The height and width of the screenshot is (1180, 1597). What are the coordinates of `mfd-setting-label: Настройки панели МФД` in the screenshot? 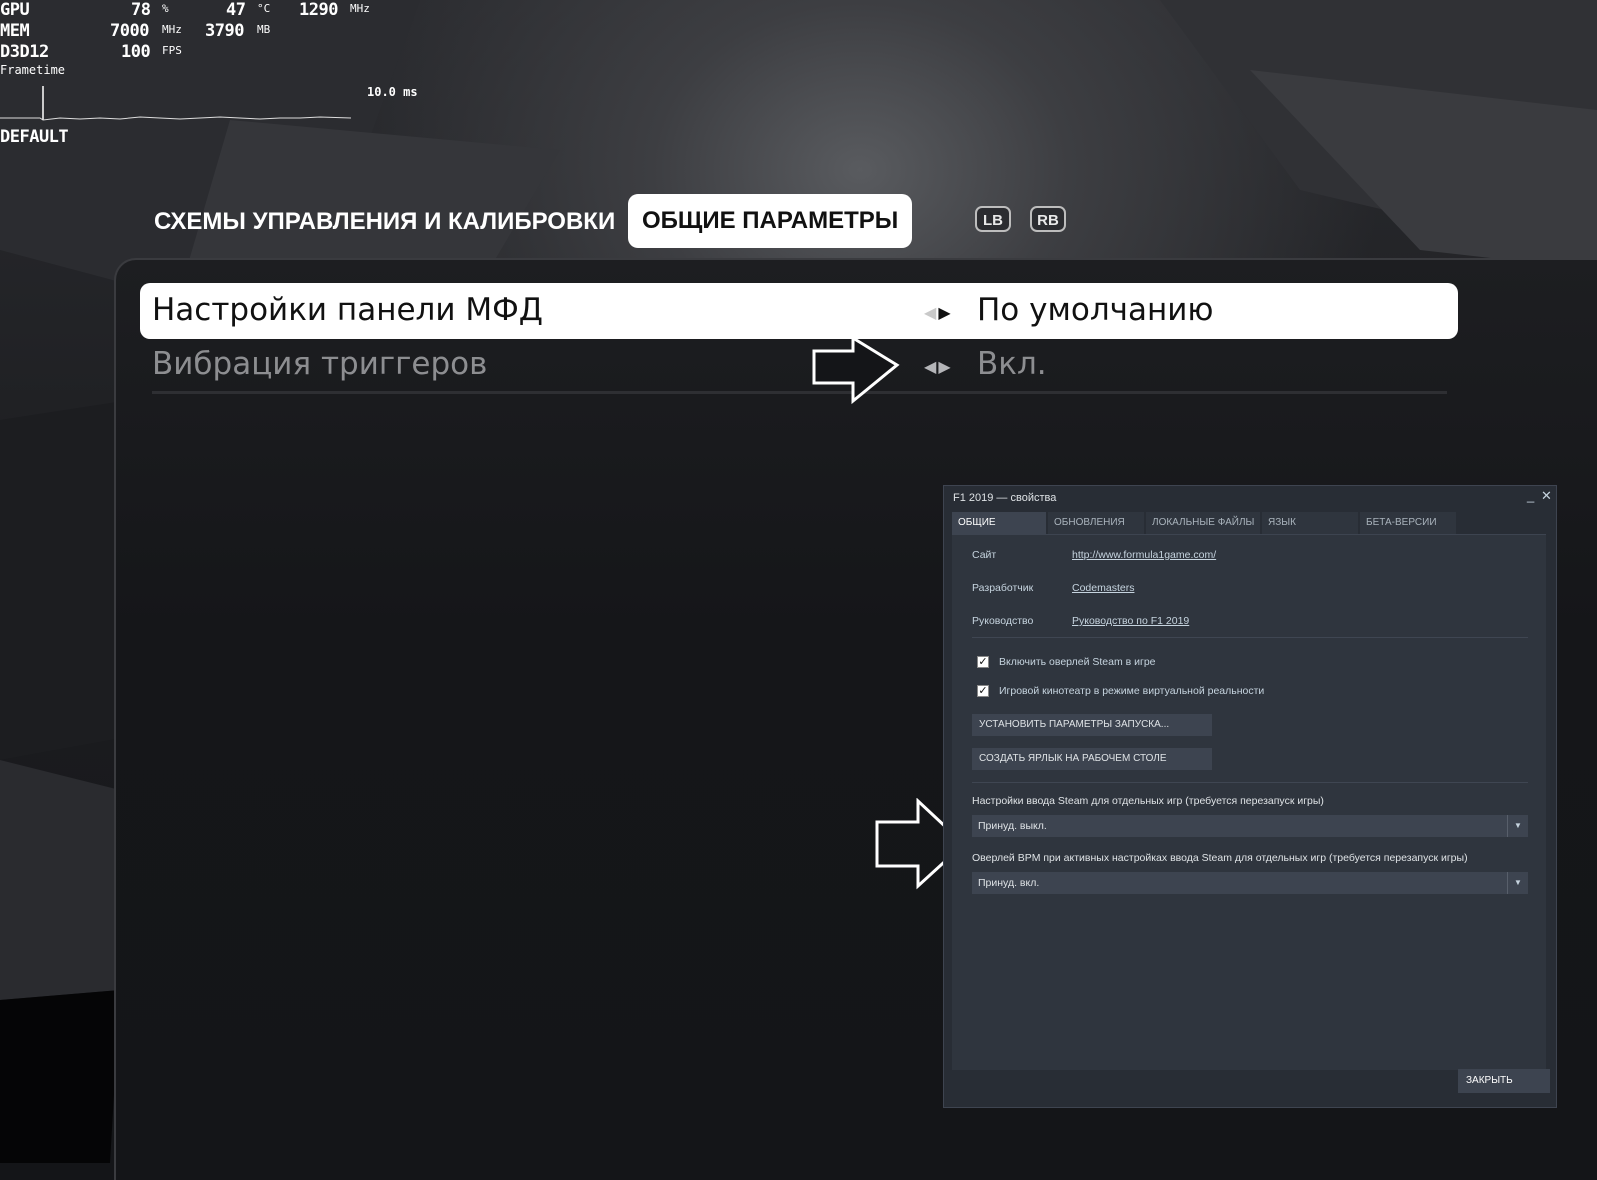 It's located at (347, 310).